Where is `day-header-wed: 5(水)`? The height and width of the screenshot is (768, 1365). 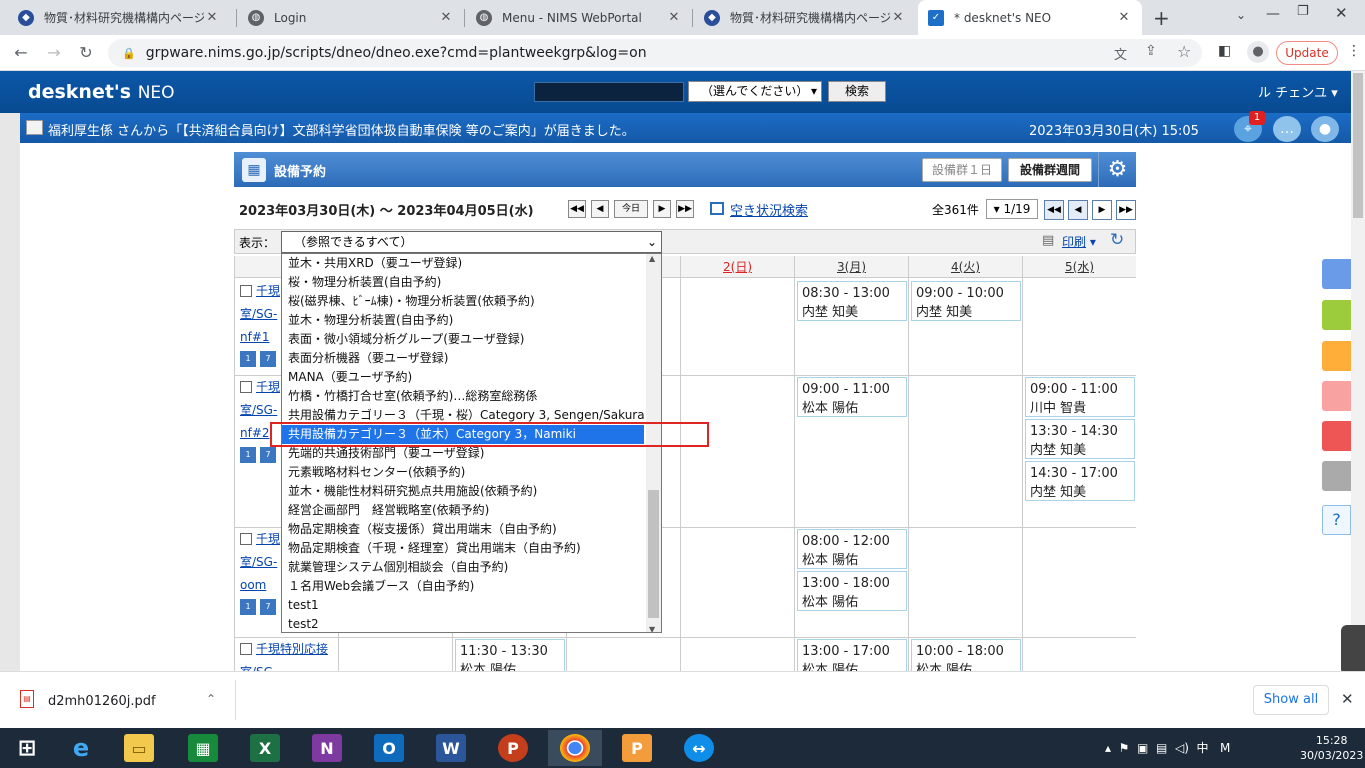 day-header-wed: 5(水) is located at coordinates (1079, 267).